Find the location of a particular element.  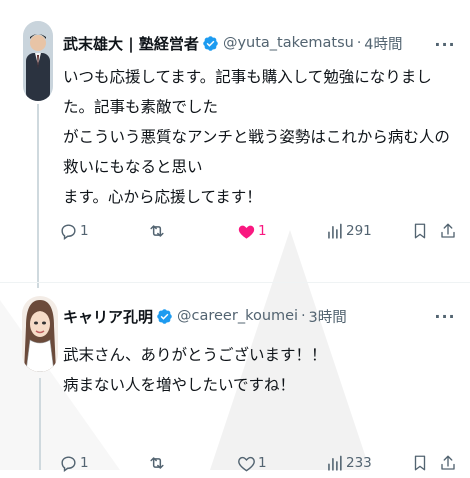

display-name: 武末雄大 | 塾経営者 is located at coordinates (131, 43).